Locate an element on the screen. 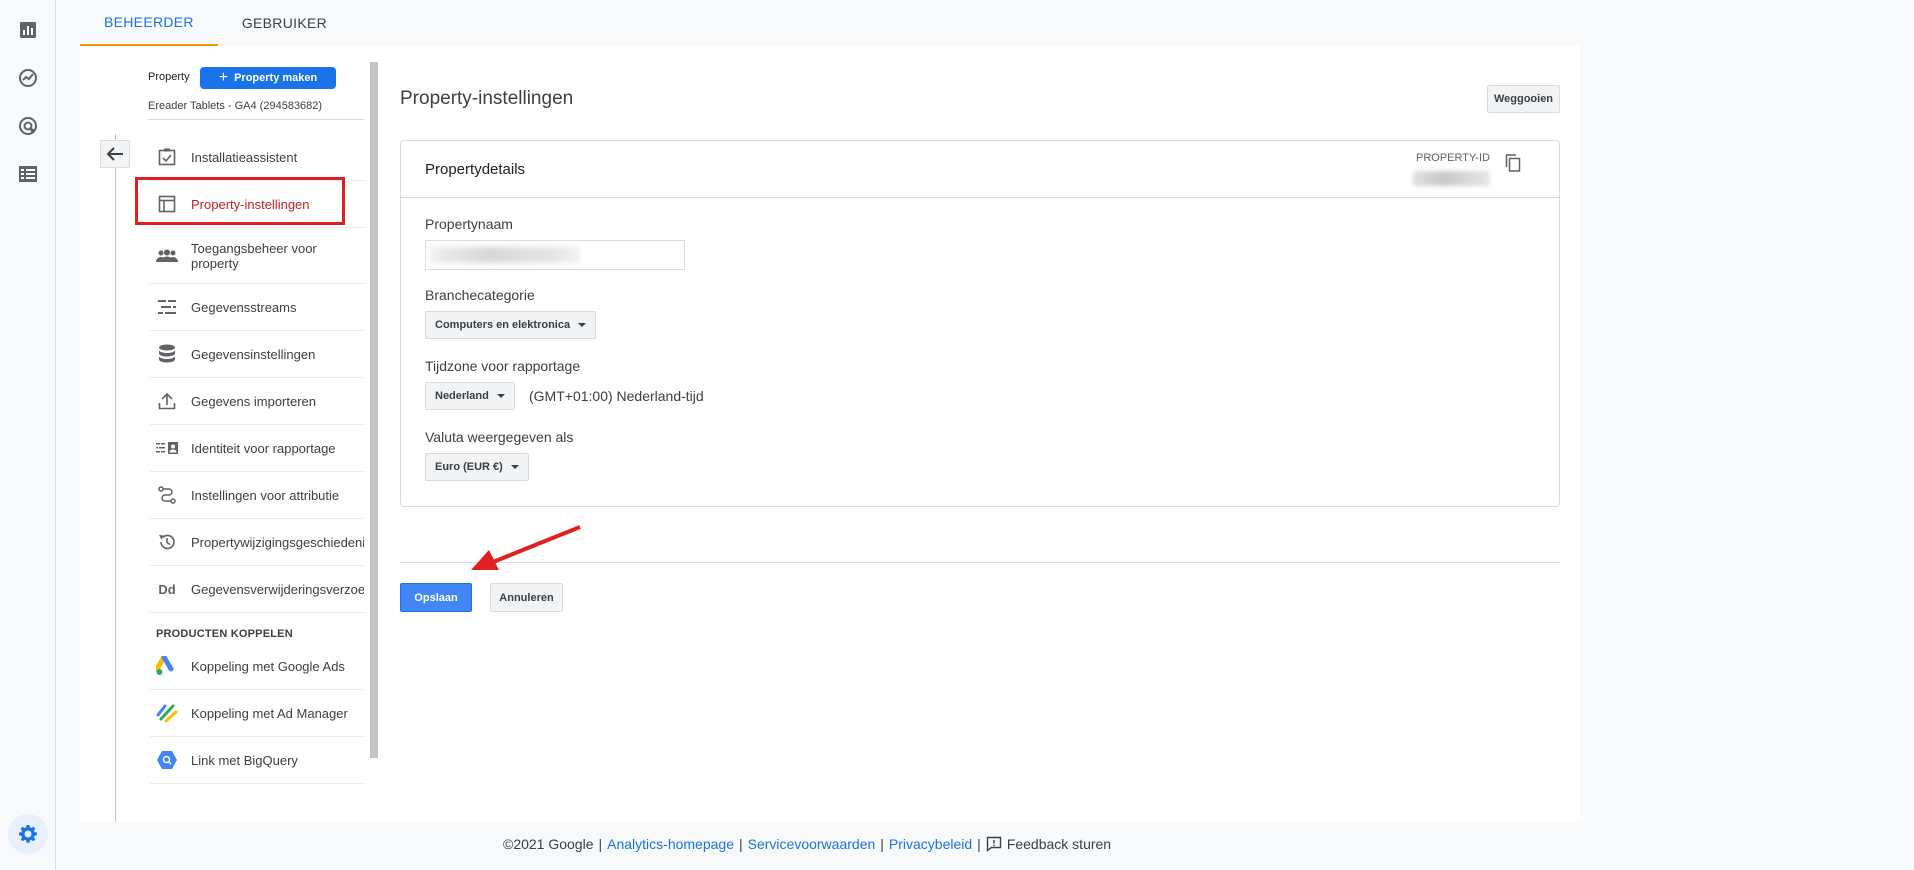 The width and height of the screenshot is (1914, 870). nav-item-installatieassistent: Installatieassistent is located at coordinates (257, 157).